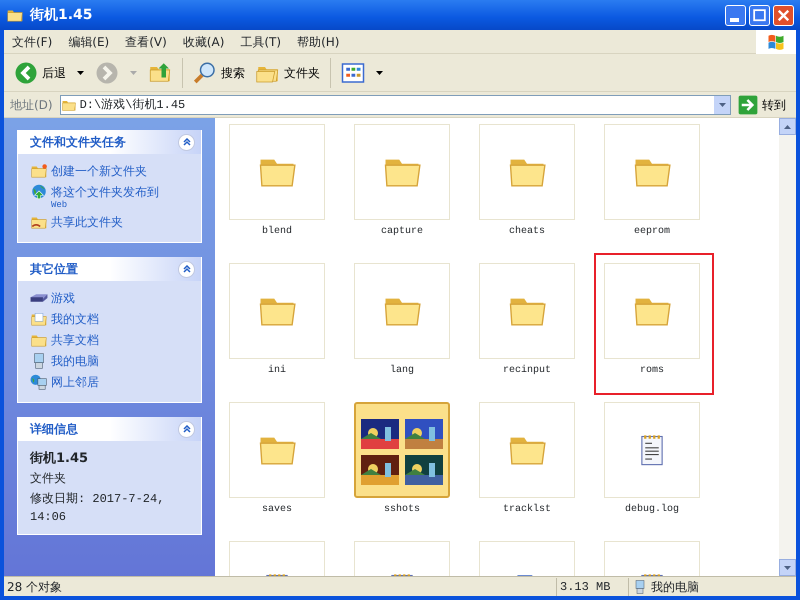  I want to click on arrow-down-icon, so click(787, 568).